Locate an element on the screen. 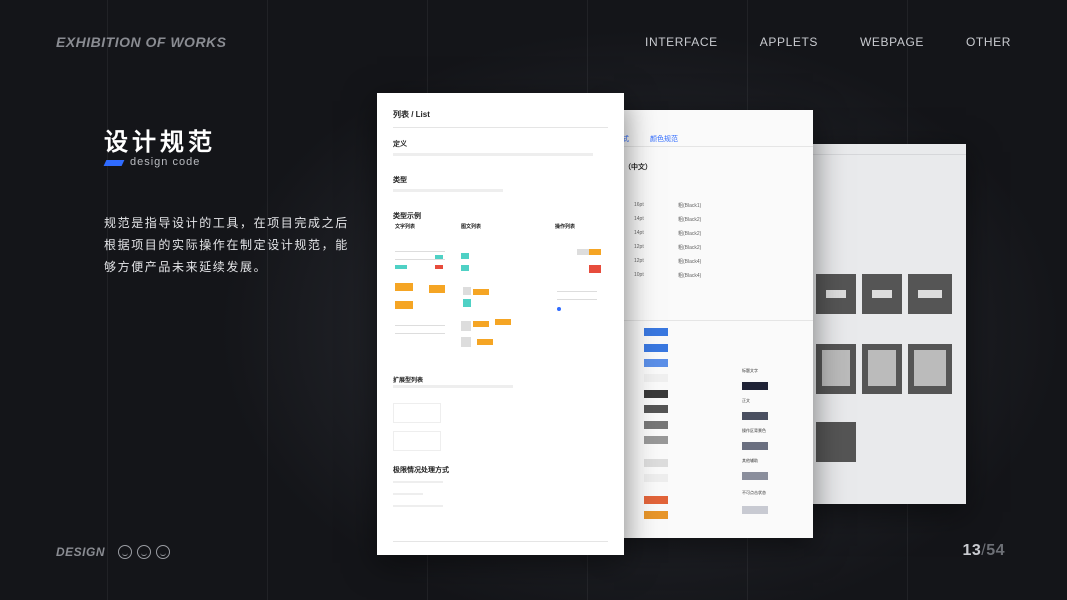  brand-title: EXHIBITION OF WORKS is located at coordinates (141, 42).